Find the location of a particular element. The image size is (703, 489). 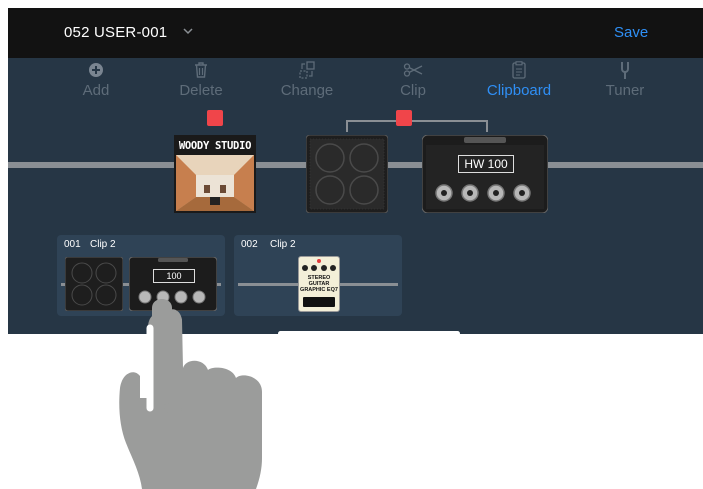

clip-number: 002 is located at coordinates (249, 244).